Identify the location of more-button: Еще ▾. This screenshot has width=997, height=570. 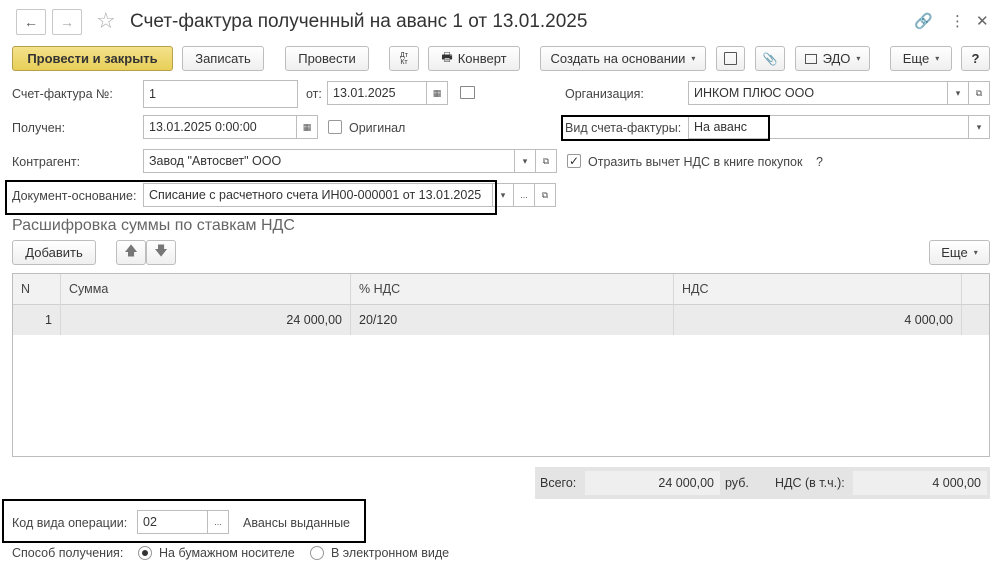
(921, 58).